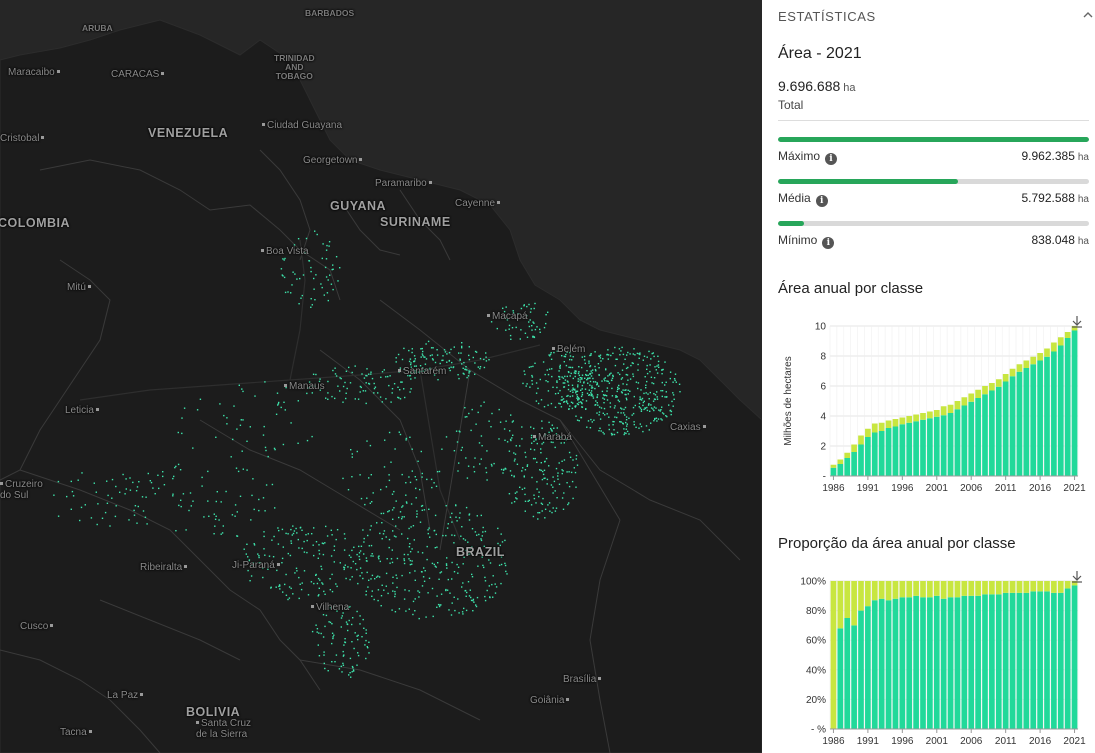 The width and height of the screenshot is (1095, 753). I want to click on x-tick-label: 2006, so click(971, 741).